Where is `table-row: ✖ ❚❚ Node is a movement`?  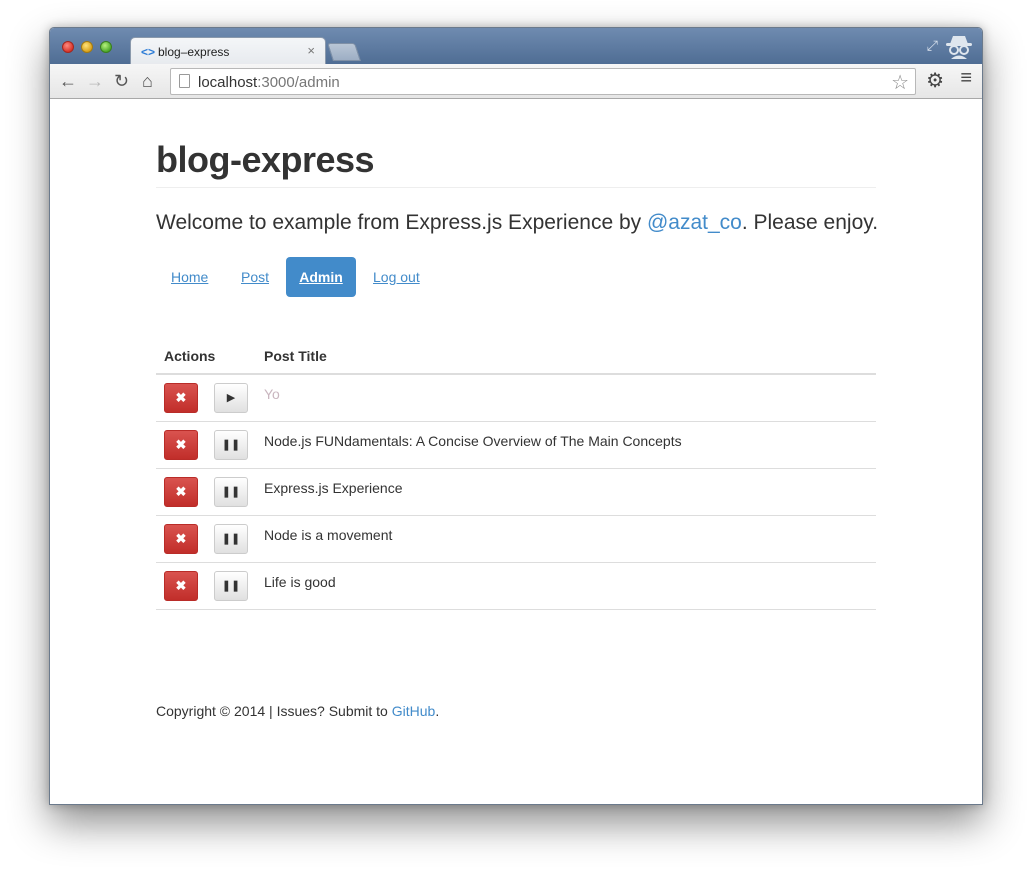
table-row: ✖ ❚❚ Node is a movement is located at coordinates (516, 539).